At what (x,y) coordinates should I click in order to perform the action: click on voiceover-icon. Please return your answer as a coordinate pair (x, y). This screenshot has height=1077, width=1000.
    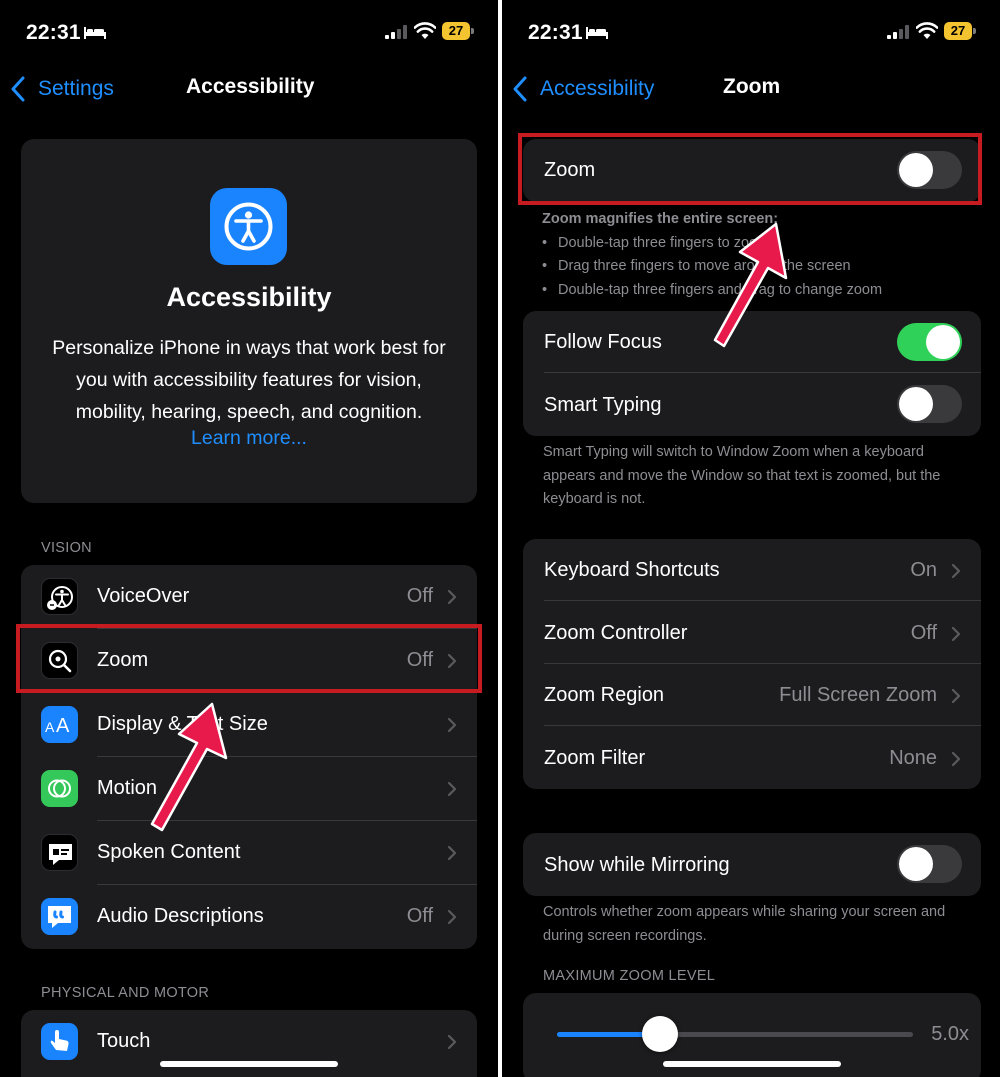
    Looking at the image, I should click on (59, 596).